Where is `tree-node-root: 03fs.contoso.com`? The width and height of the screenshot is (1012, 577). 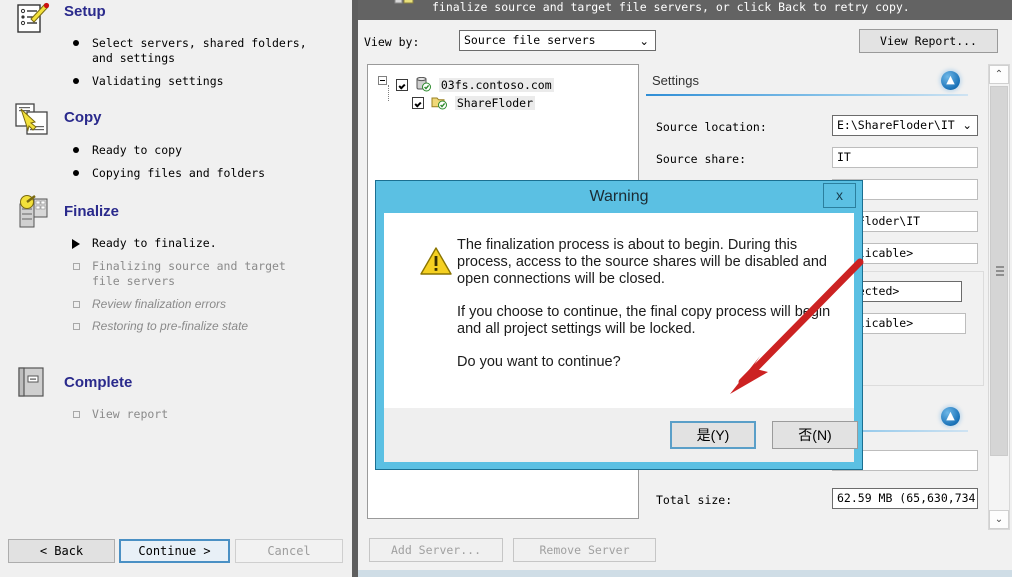
tree-node-root: 03fs.contoso.com is located at coordinates (475, 83).